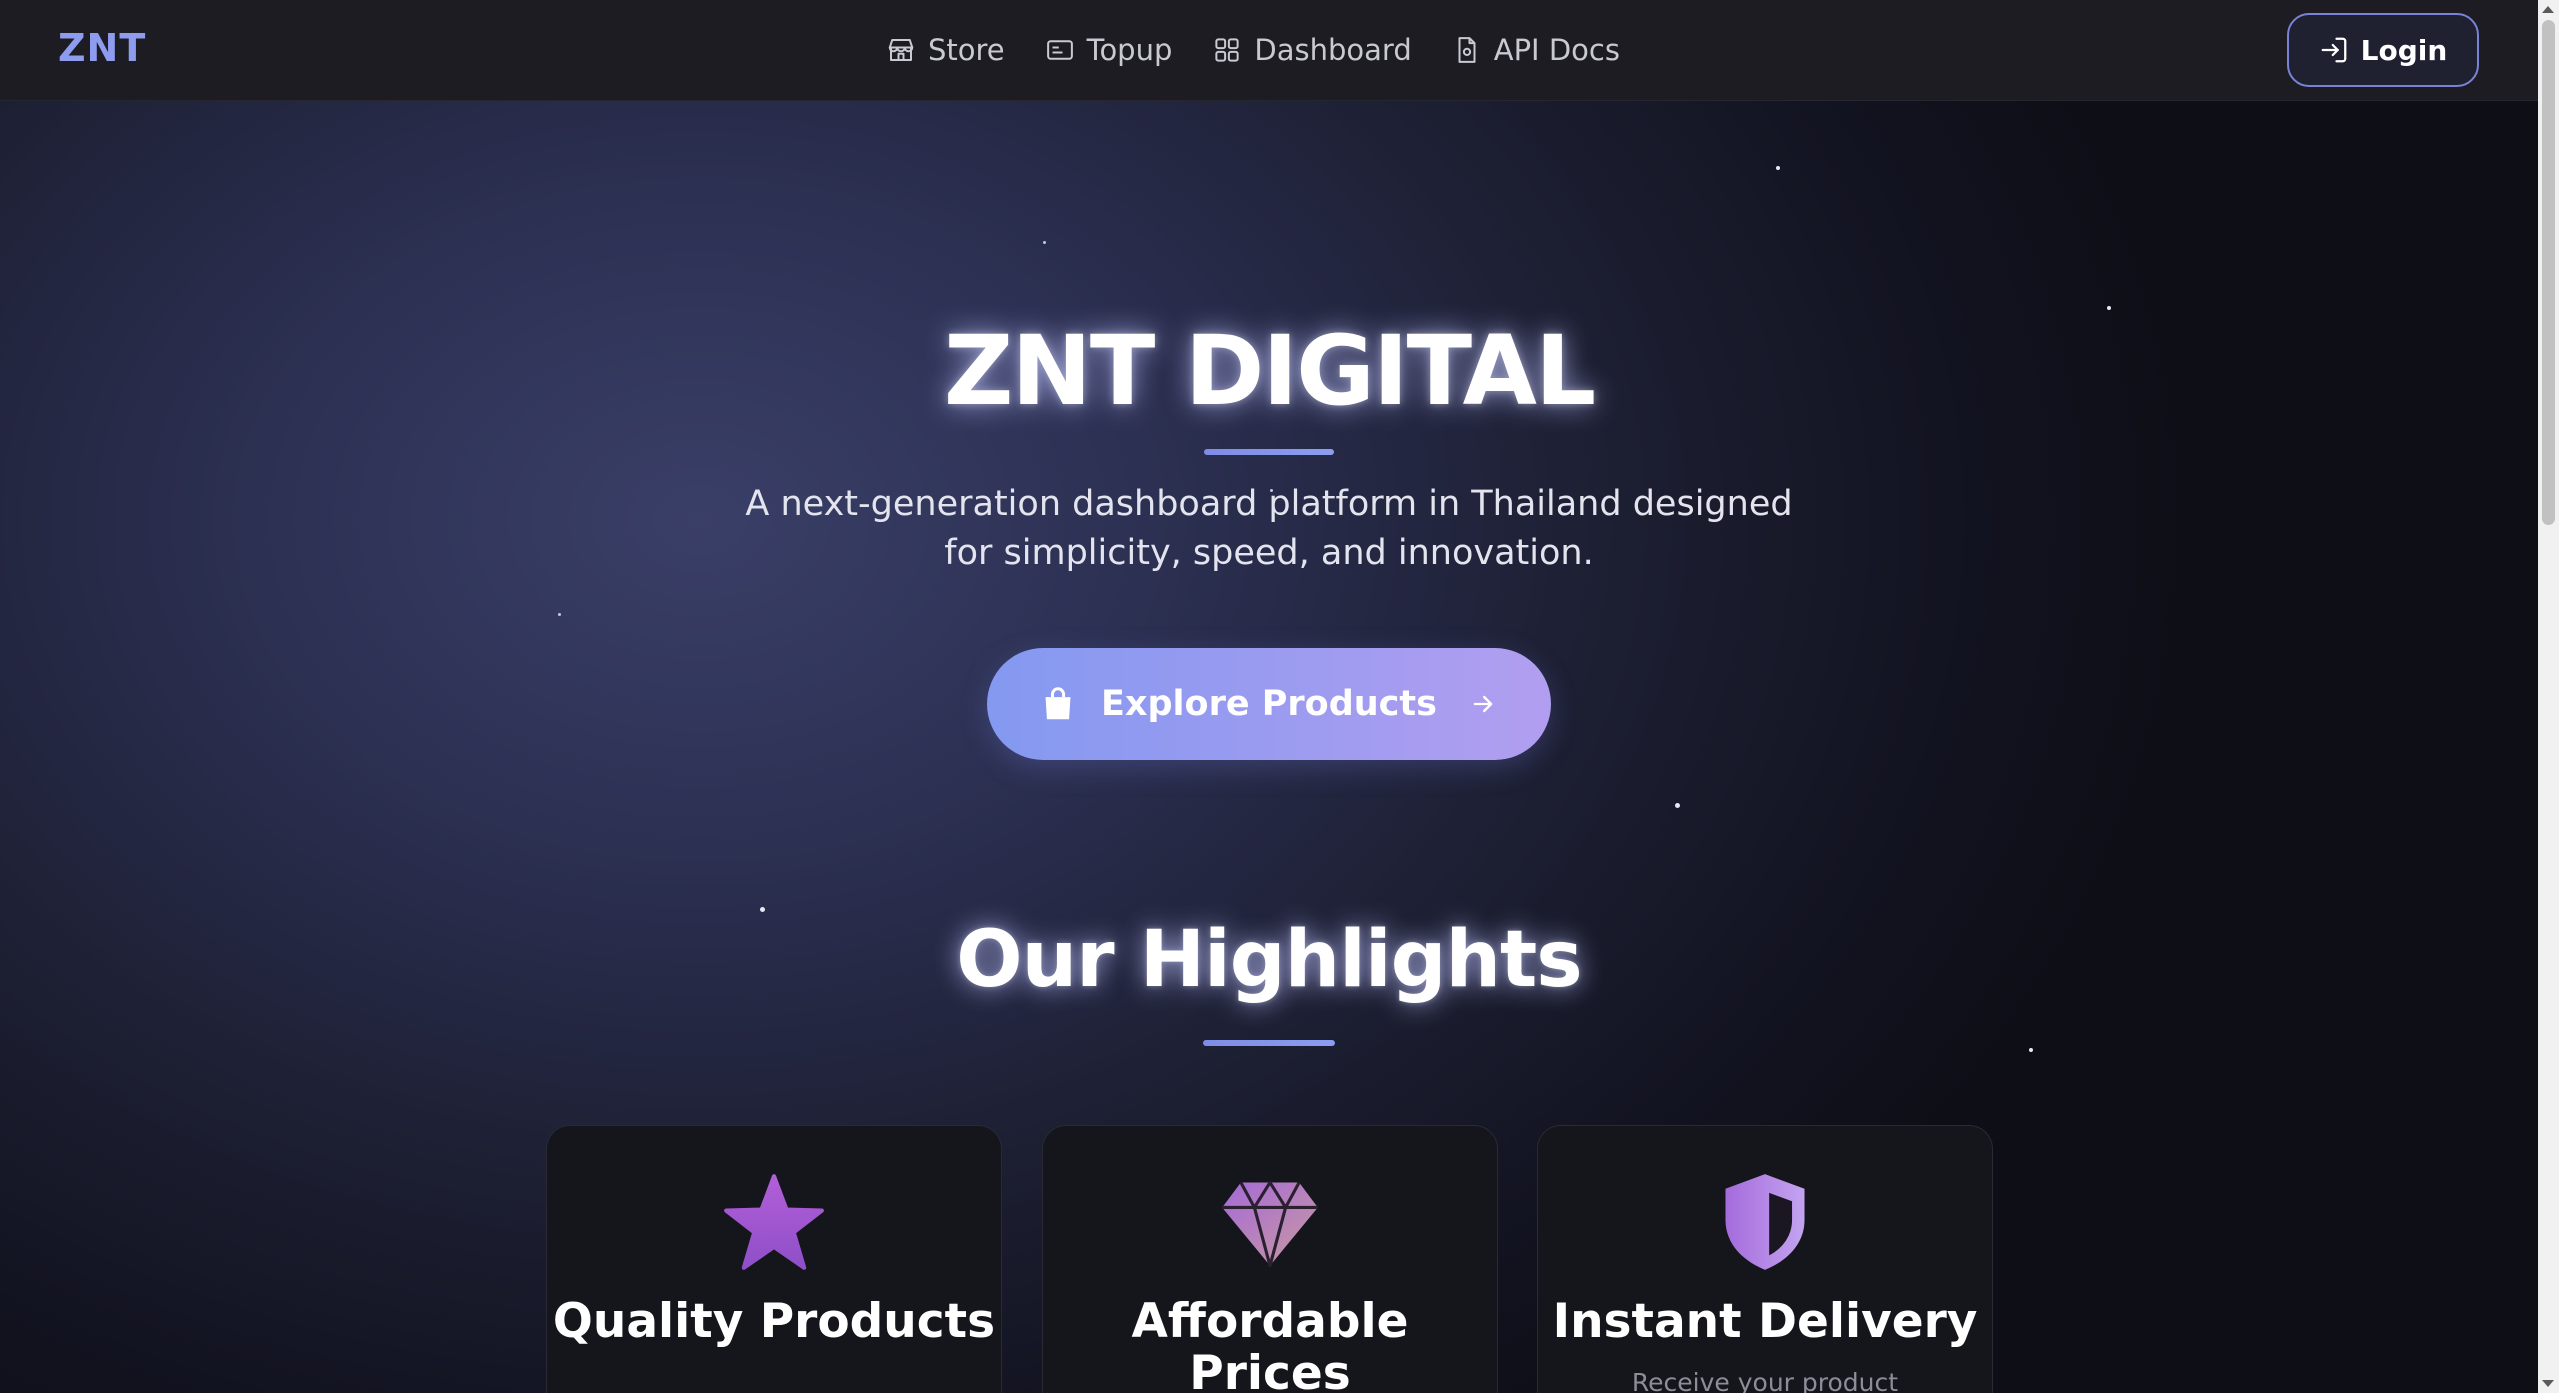 This screenshot has height=1393, width=2559. Describe the element at coordinates (1269, 960) in the screenshot. I see `highlights-title: Our Highlights` at that location.